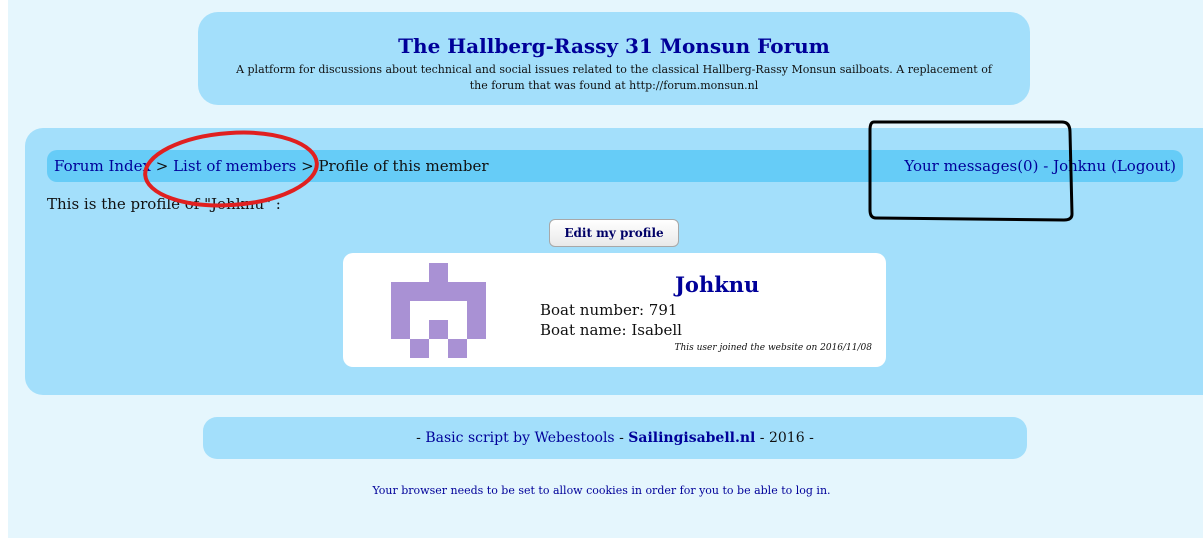 This screenshot has width=1203, height=538. I want to click on breadcrumb-list-of-members-link: List of members, so click(234, 166).